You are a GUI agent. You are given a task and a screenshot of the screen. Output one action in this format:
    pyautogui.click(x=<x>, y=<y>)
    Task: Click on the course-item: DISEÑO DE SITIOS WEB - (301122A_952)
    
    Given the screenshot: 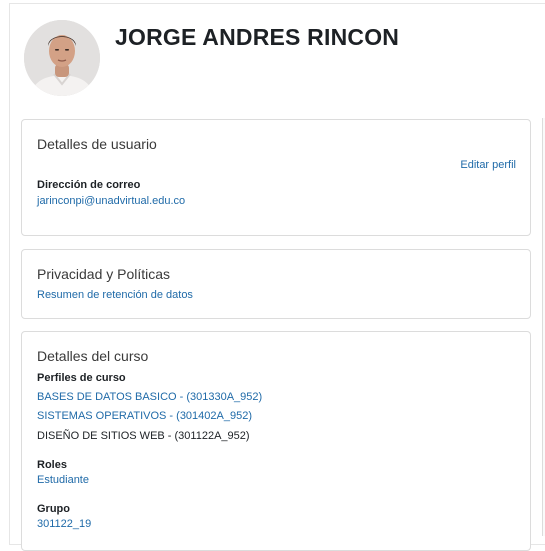 What is the action you would take?
    pyautogui.click(x=143, y=436)
    